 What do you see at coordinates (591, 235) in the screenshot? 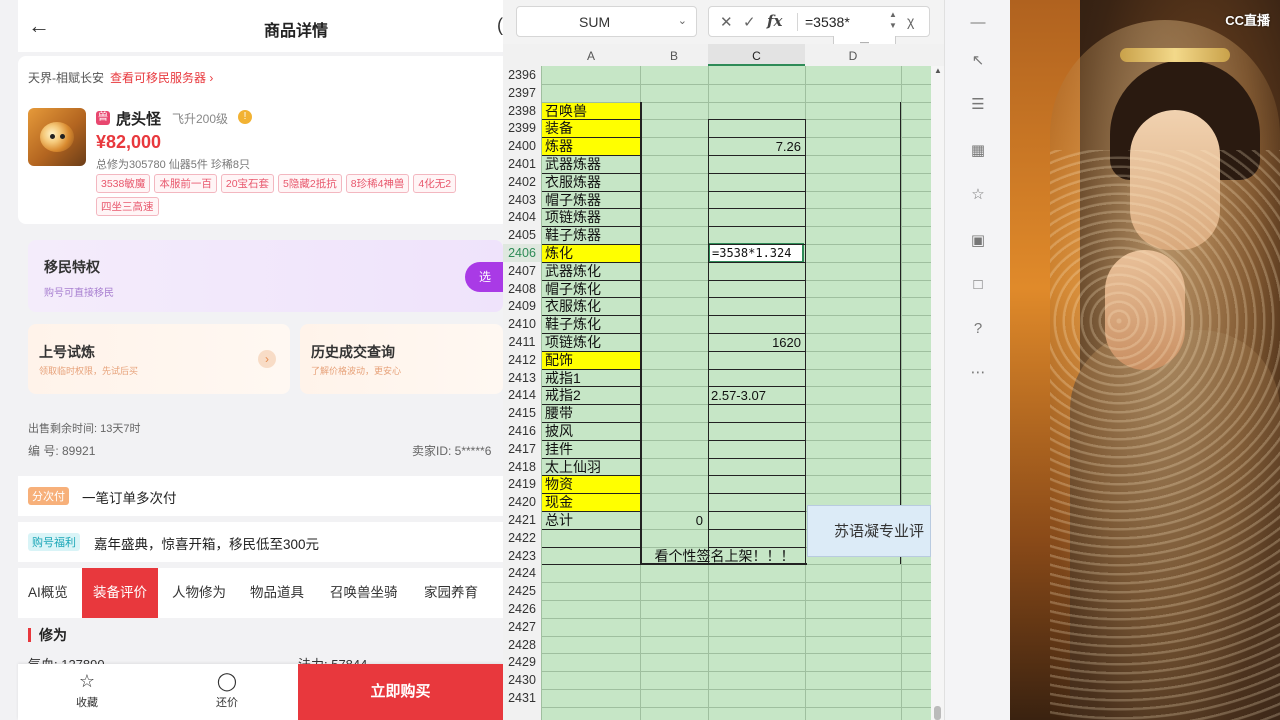
I see `cell-a: 鞋子炼器` at bounding box center [591, 235].